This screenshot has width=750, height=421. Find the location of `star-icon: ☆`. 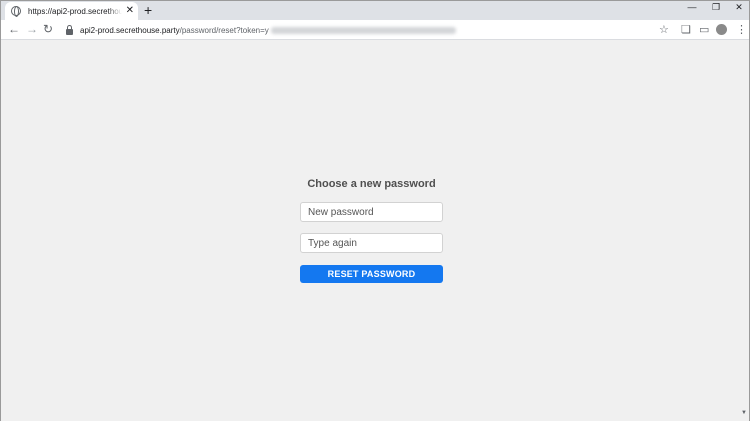

star-icon: ☆ is located at coordinates (664, 30).